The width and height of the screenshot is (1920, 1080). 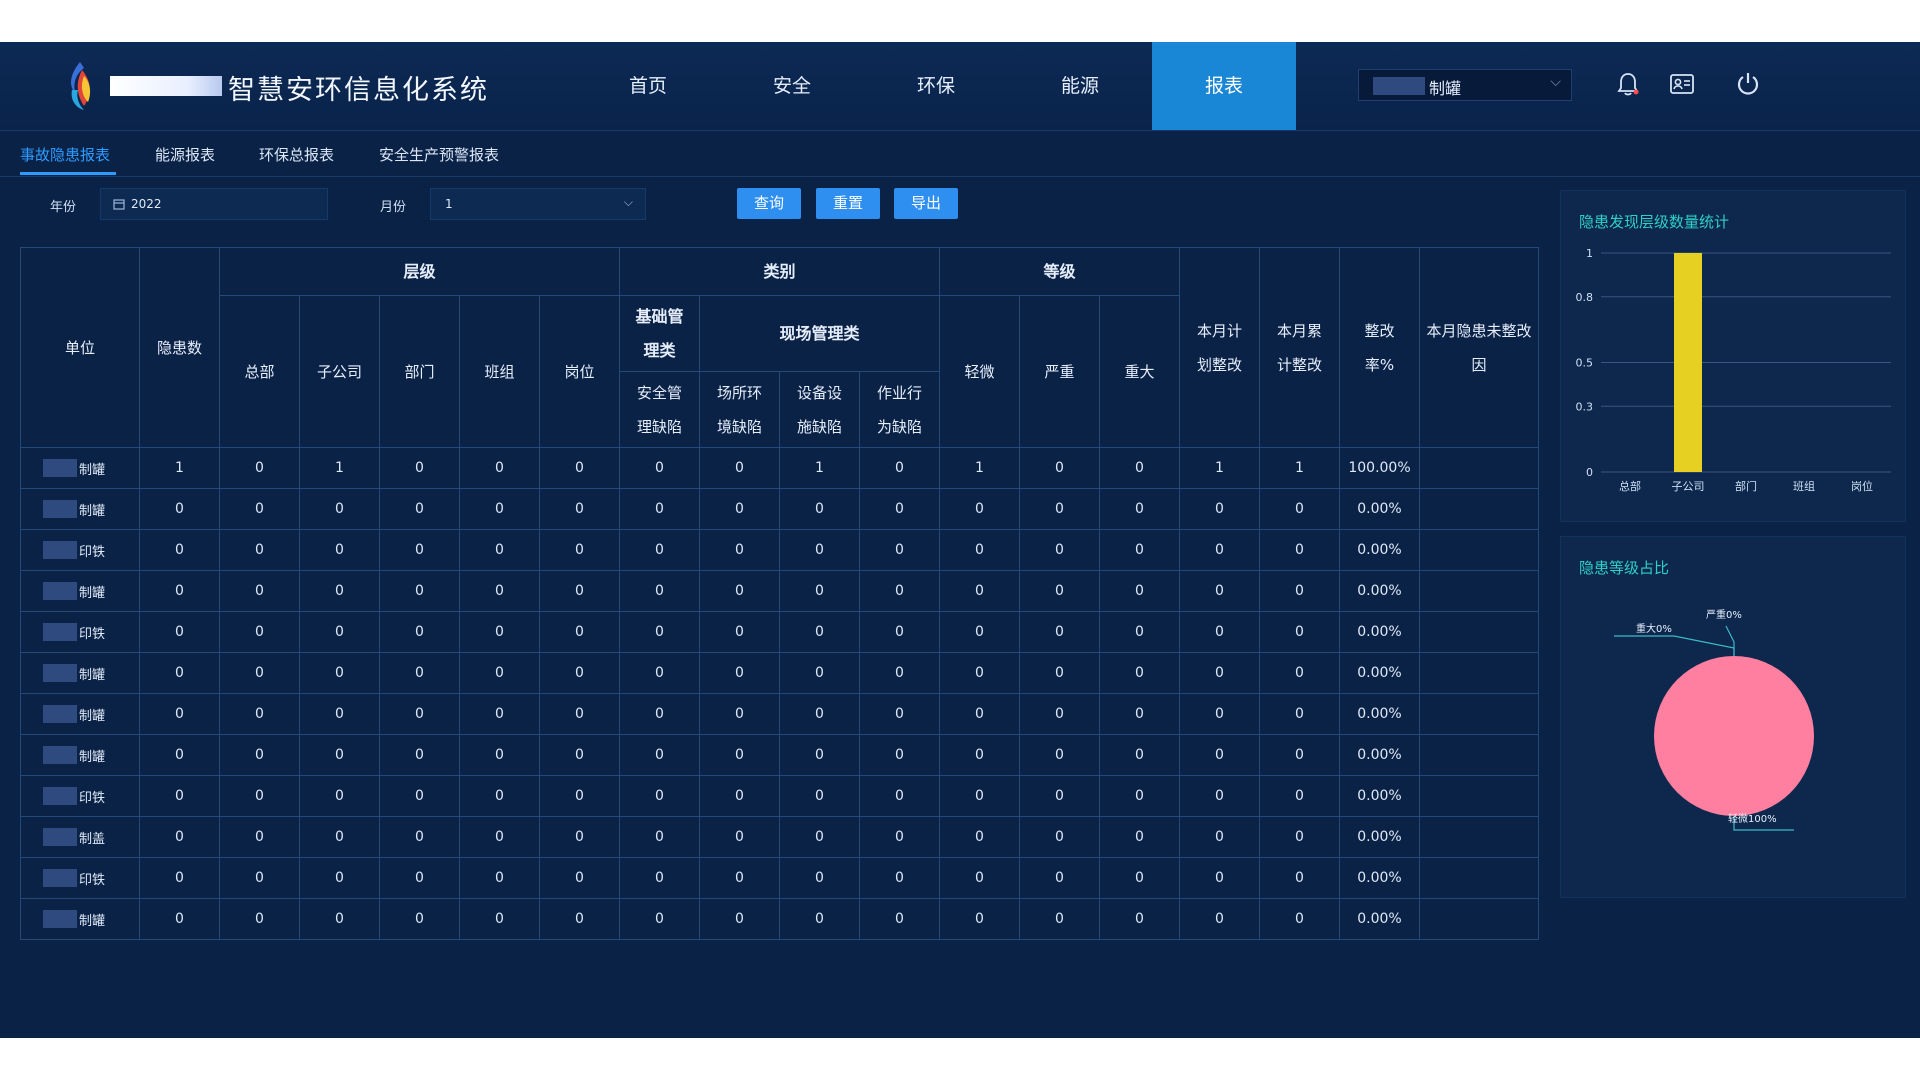 I want to click on app-logo-icon, so click(x=81, y=86).